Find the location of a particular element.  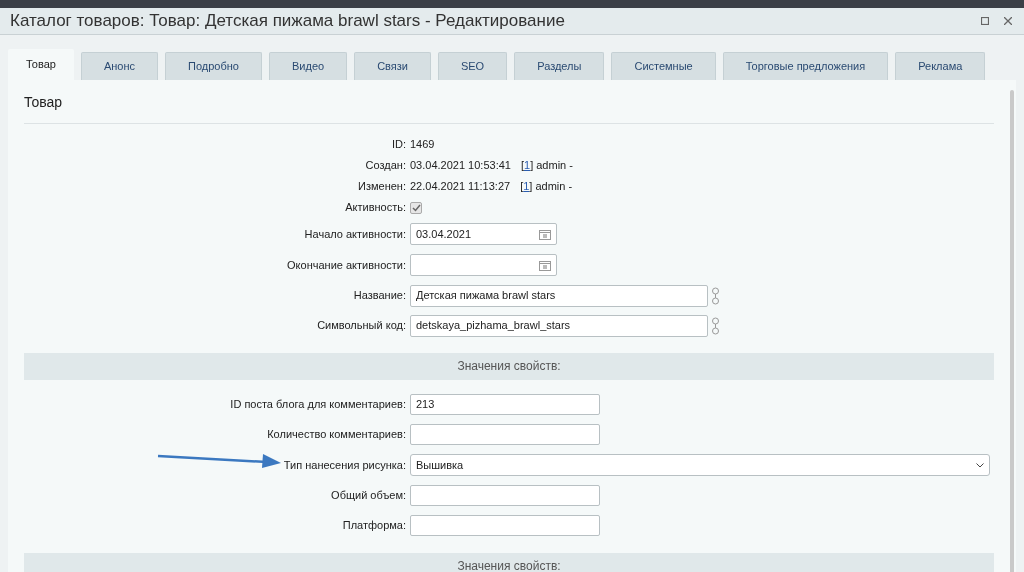

field-value: 22.04.2021 11:13:27 is located at coordinates (460, 186).